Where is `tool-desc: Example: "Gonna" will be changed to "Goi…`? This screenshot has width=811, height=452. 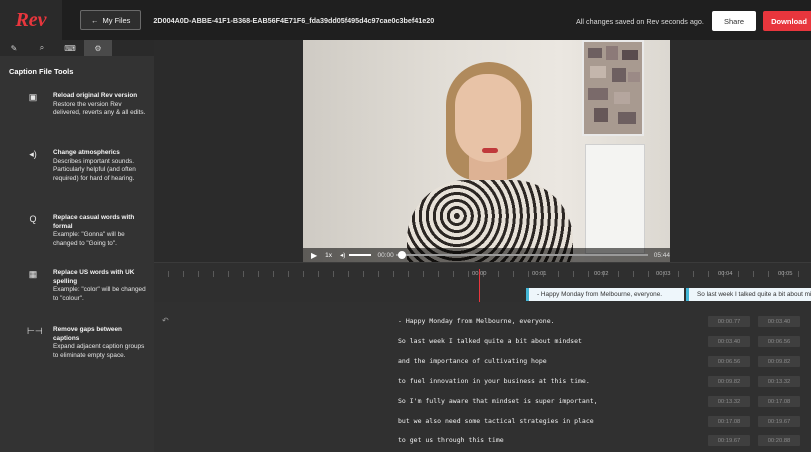
tool-desc: Example: "Gonna" will be changed to "Goi… is located at coordinates (89, 239).